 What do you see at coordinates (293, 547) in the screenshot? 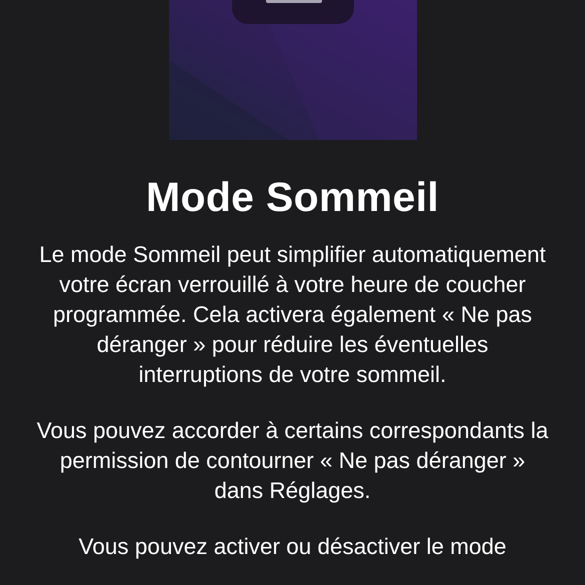
I see `description-text: Vous pouvez activer ou désactiver le mode` at bounding box center [293, 547].